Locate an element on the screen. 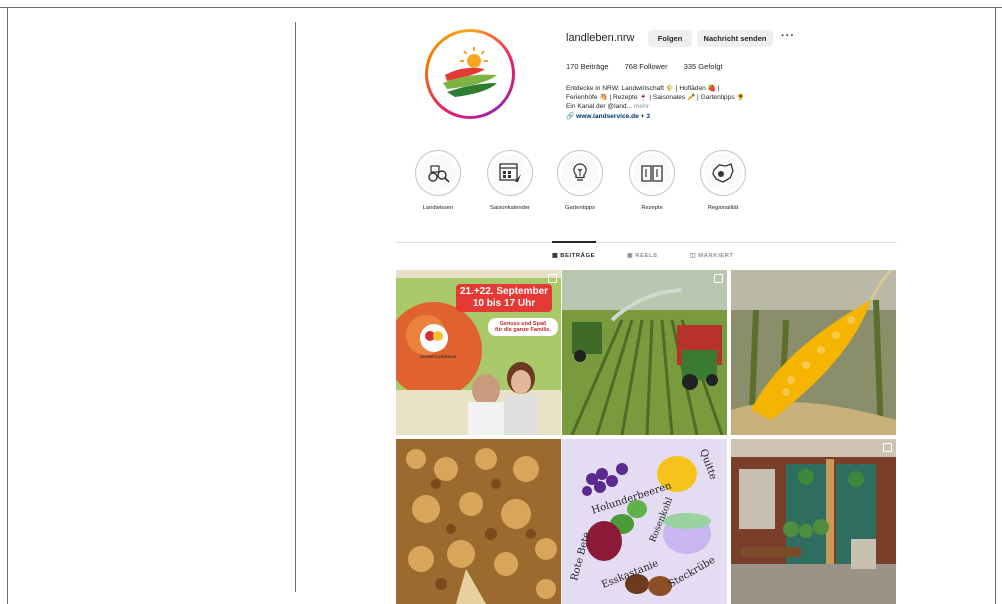  tractor-magnifier-icon is located at coordinates (439, 174).